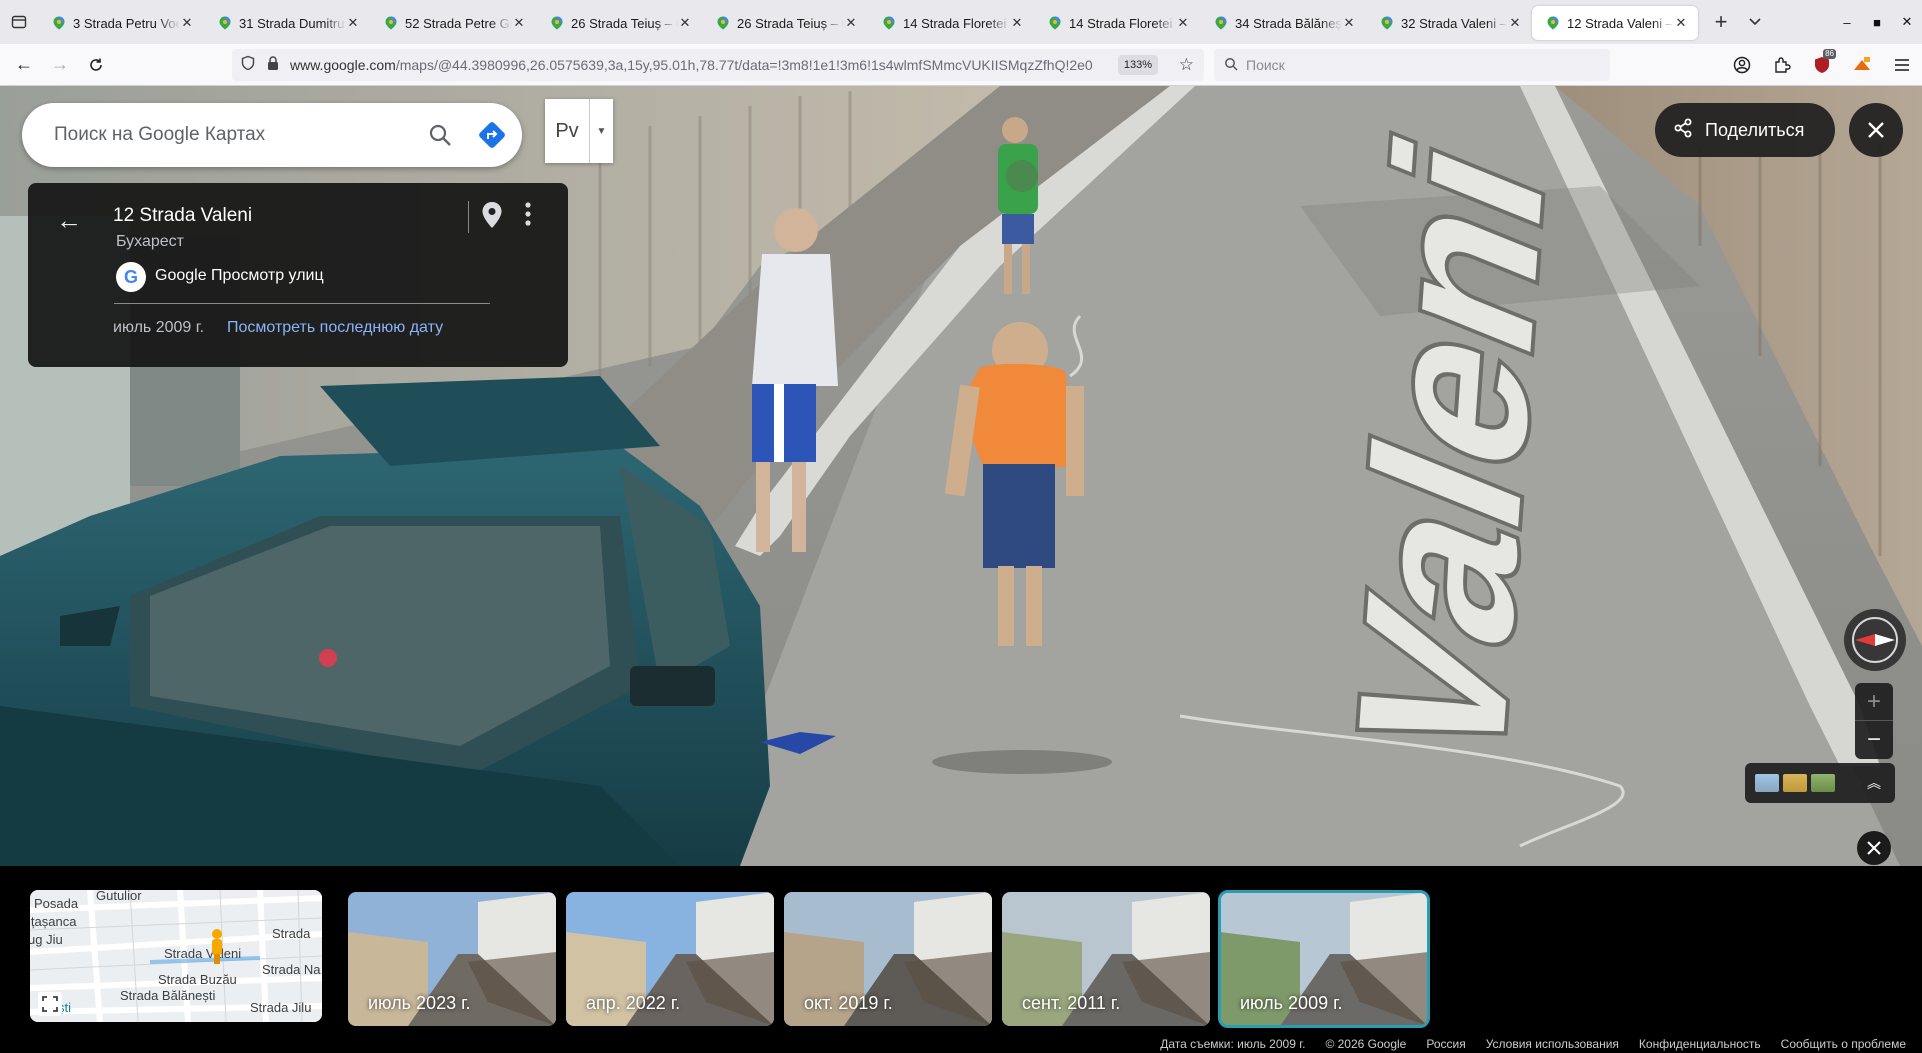  Describe the element at coordinates (1552, 1044) in the screenshot. I see `footer-terms-link: Условия использования` at that location.